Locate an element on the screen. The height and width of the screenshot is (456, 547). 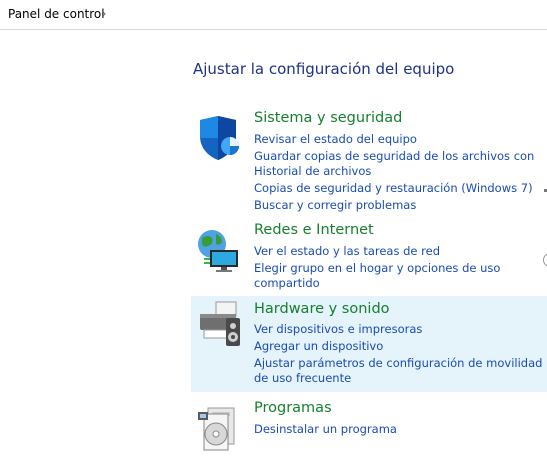
breadcrumb-control-panel: Panel de control is located at coordinates (56, 14).